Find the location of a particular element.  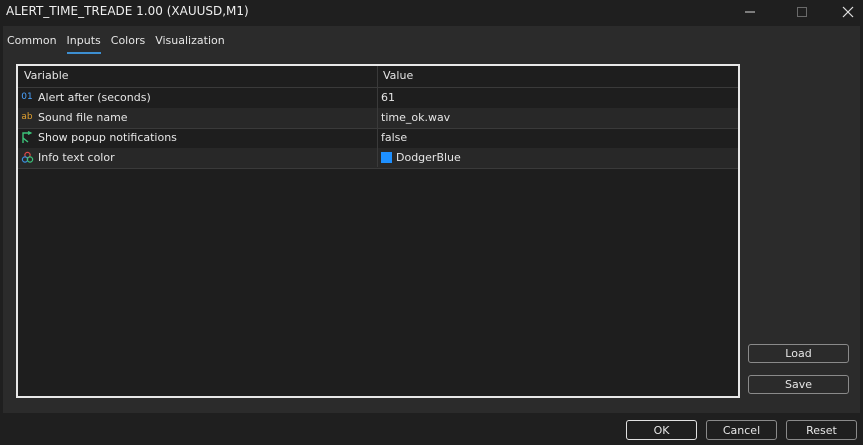

color-name: DodgerBlue is located at coordinates (428, 157).